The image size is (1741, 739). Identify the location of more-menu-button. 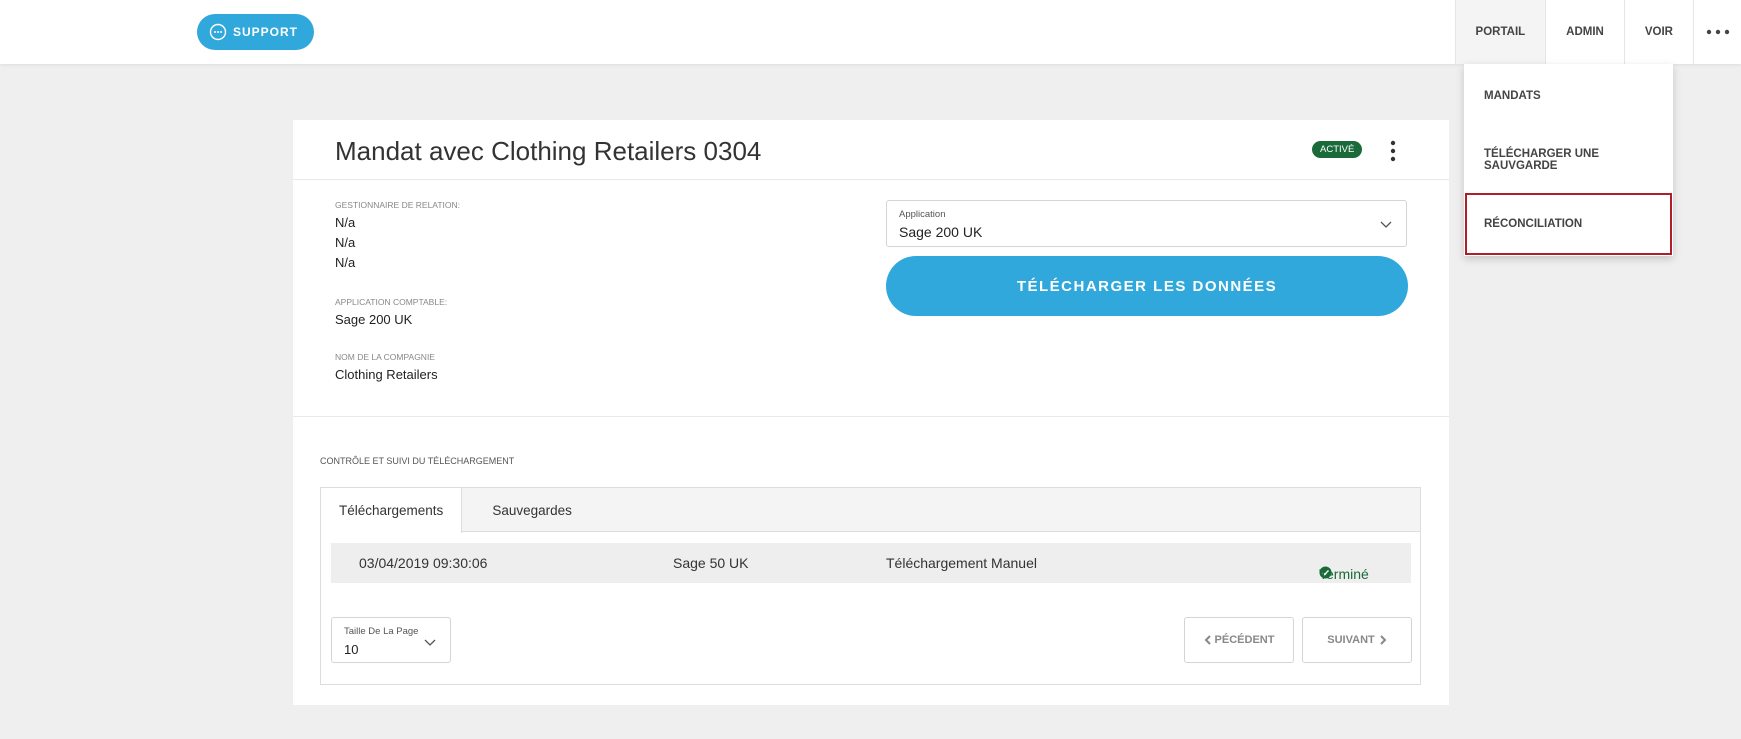
(1717, 32).